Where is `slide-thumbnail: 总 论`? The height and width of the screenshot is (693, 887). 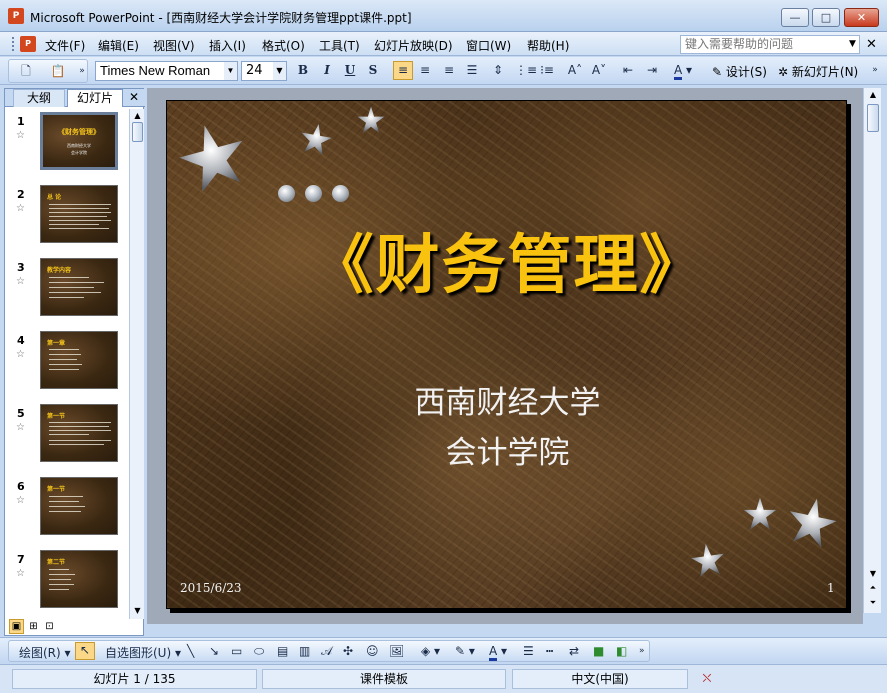 slide-thumbnail: 总 论 is located at coordinates (79, 214).